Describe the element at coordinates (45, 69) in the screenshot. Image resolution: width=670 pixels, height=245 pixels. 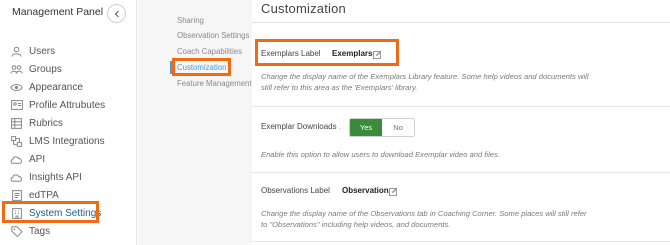
I see `nav-label: Groups` at that location.